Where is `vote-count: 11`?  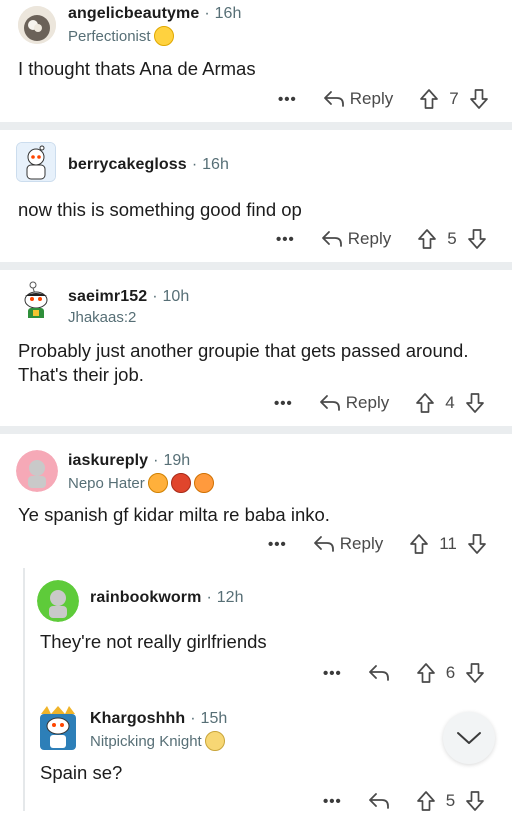
vote-count: 11 is located at coordinates (448, 543).